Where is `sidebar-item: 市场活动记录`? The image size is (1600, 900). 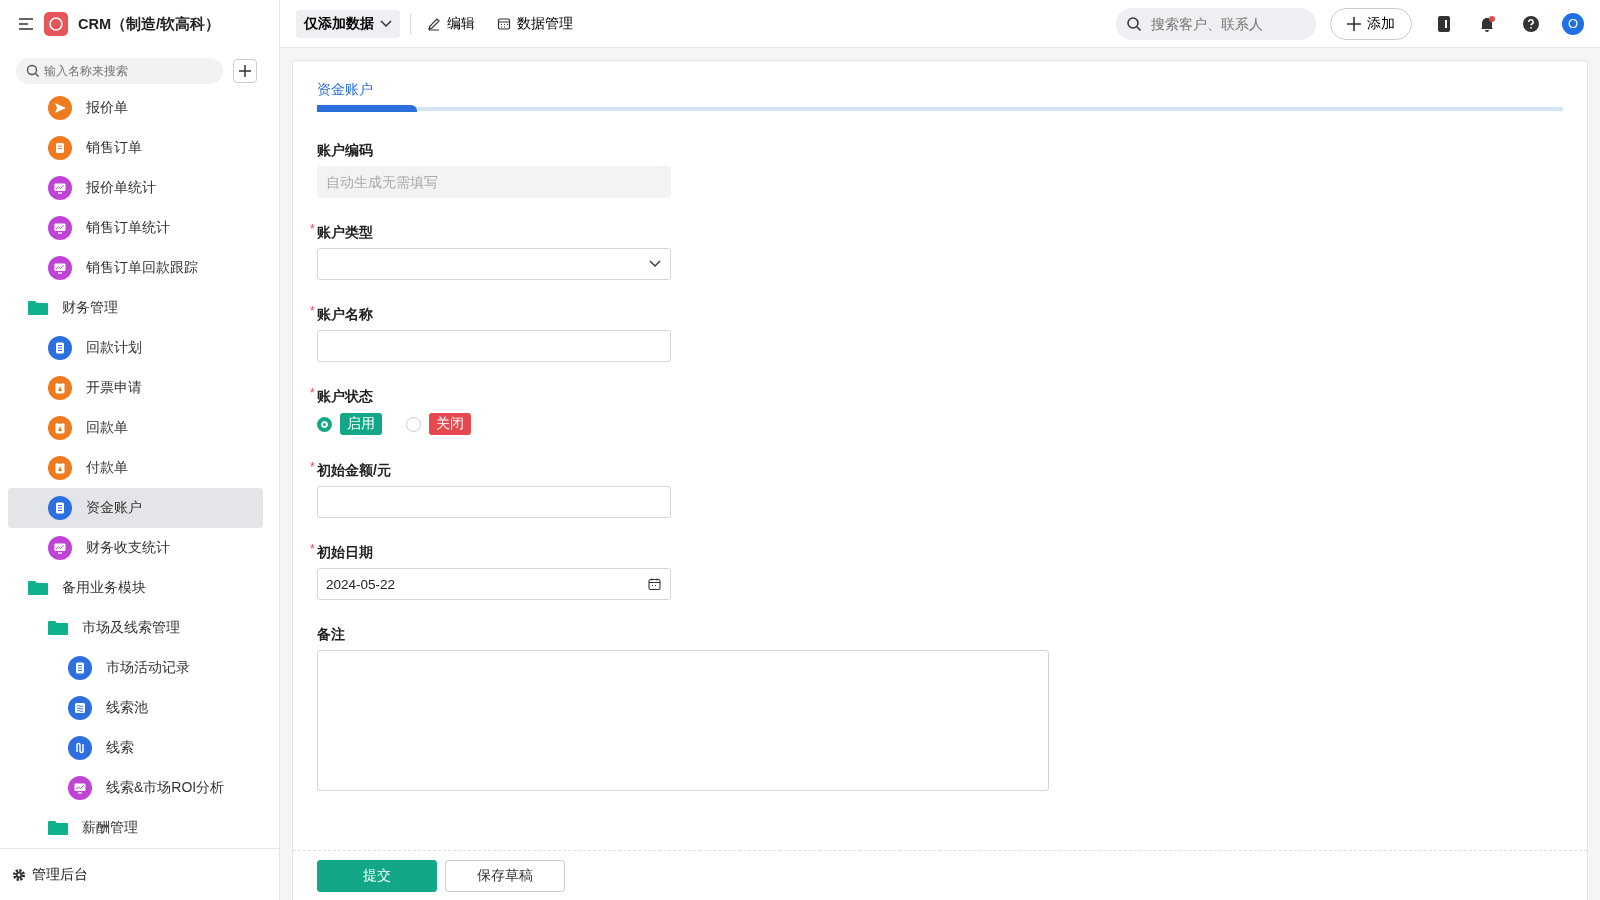 sidebar-item: 市场活动记录 is located at coordinates (135, 668).